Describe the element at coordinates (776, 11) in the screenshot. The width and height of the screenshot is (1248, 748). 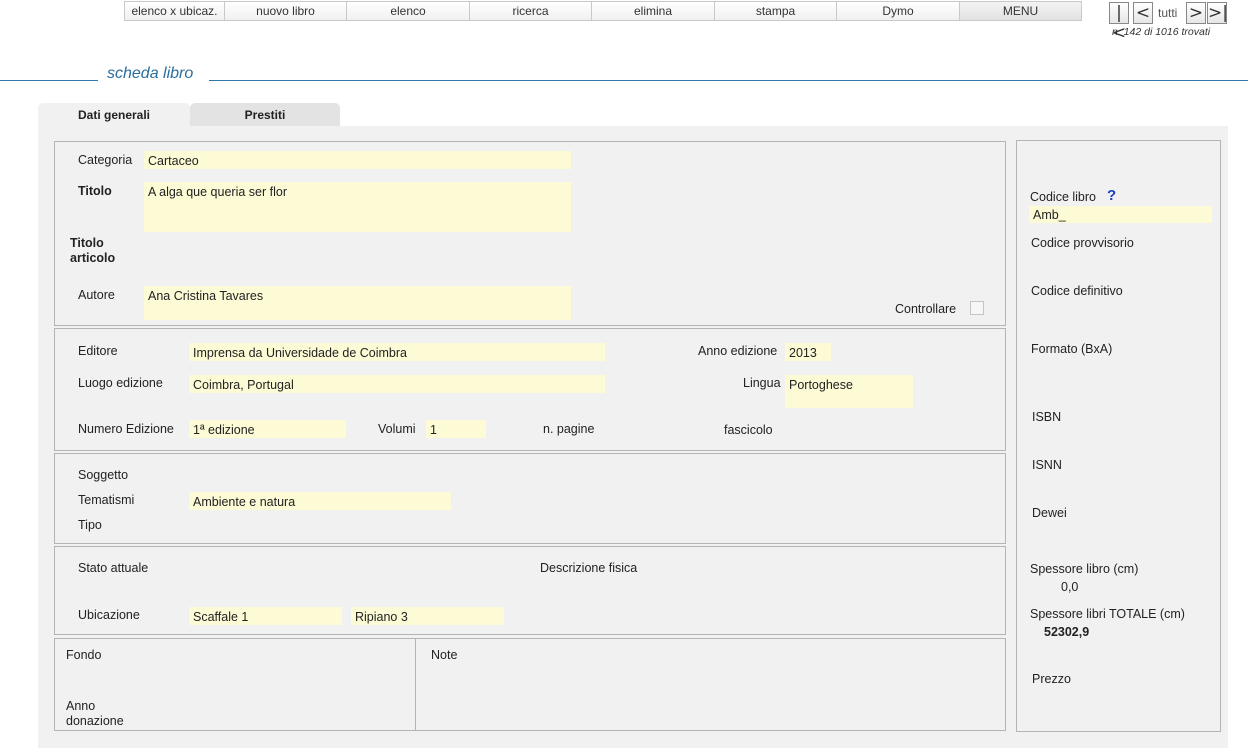
I see `stampa-button: stampa` at that location.